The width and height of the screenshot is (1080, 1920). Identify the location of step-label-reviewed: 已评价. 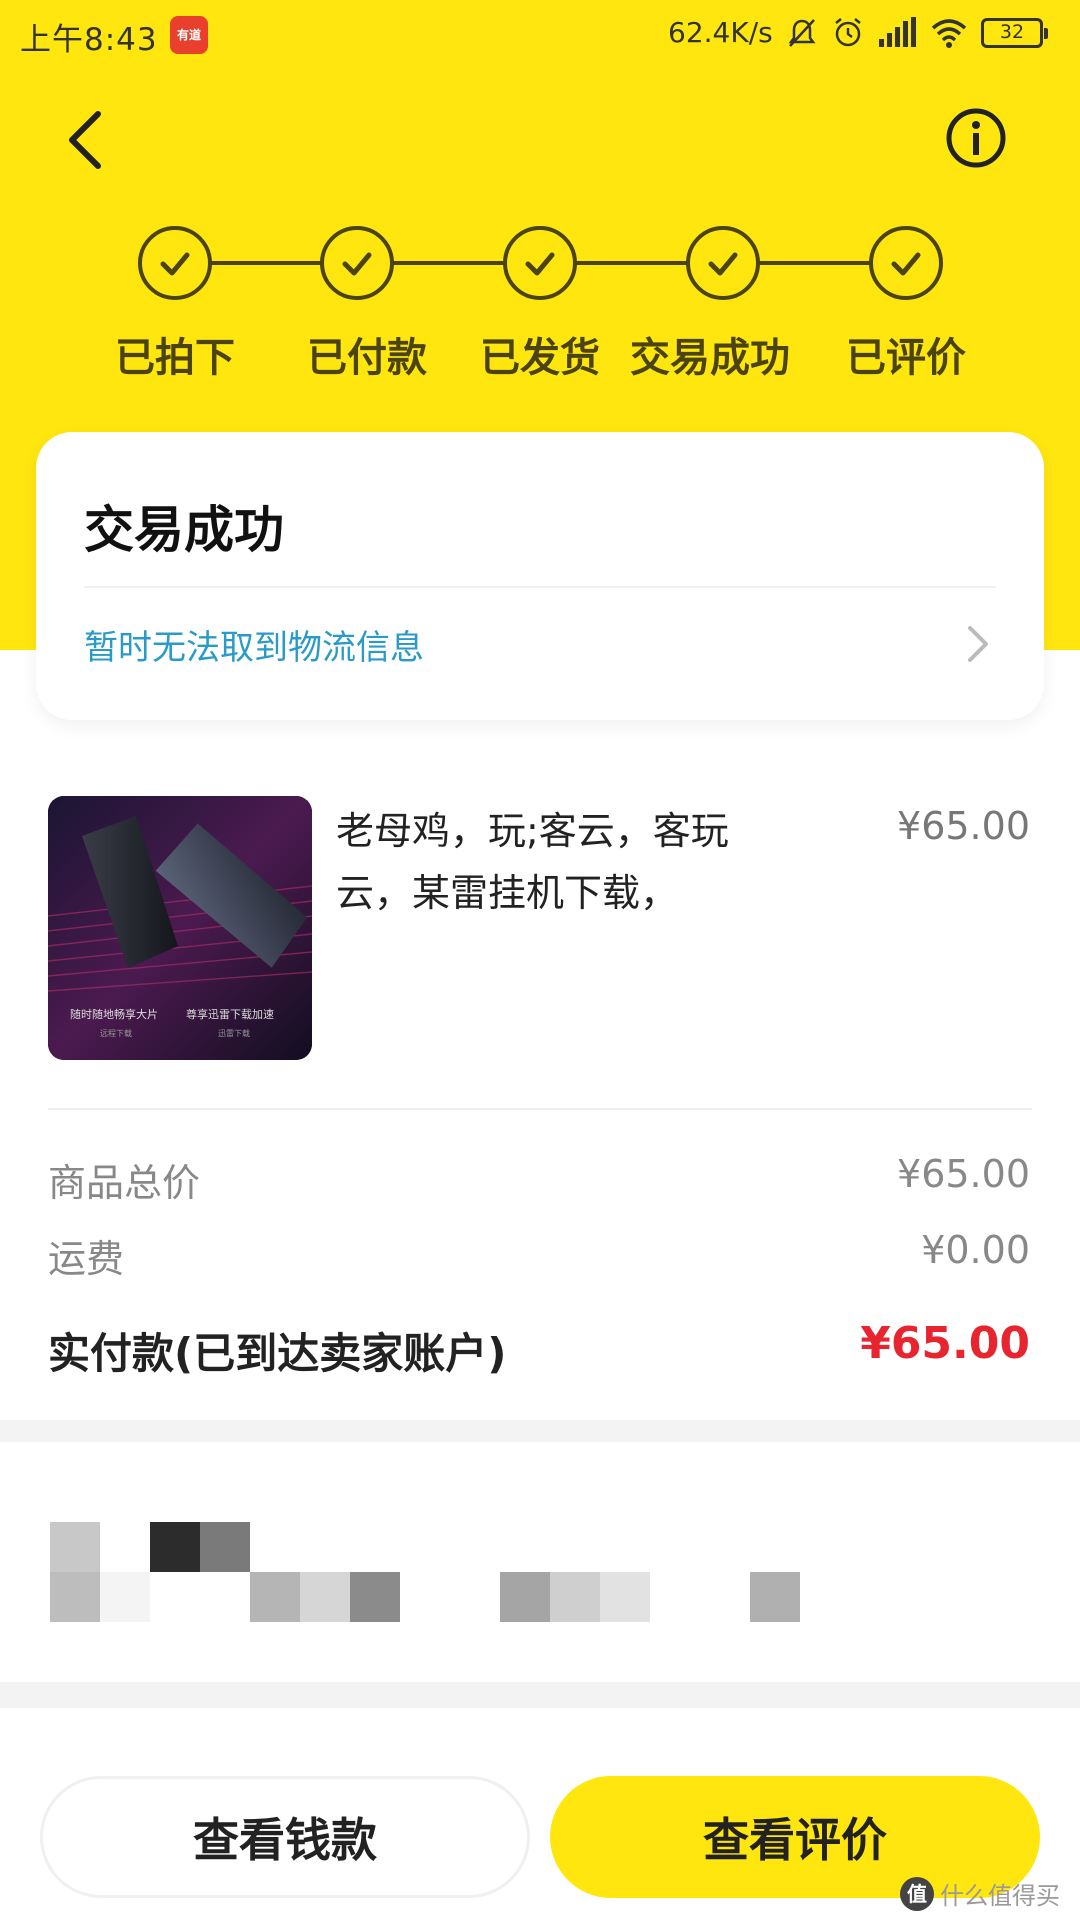
(906, 358).